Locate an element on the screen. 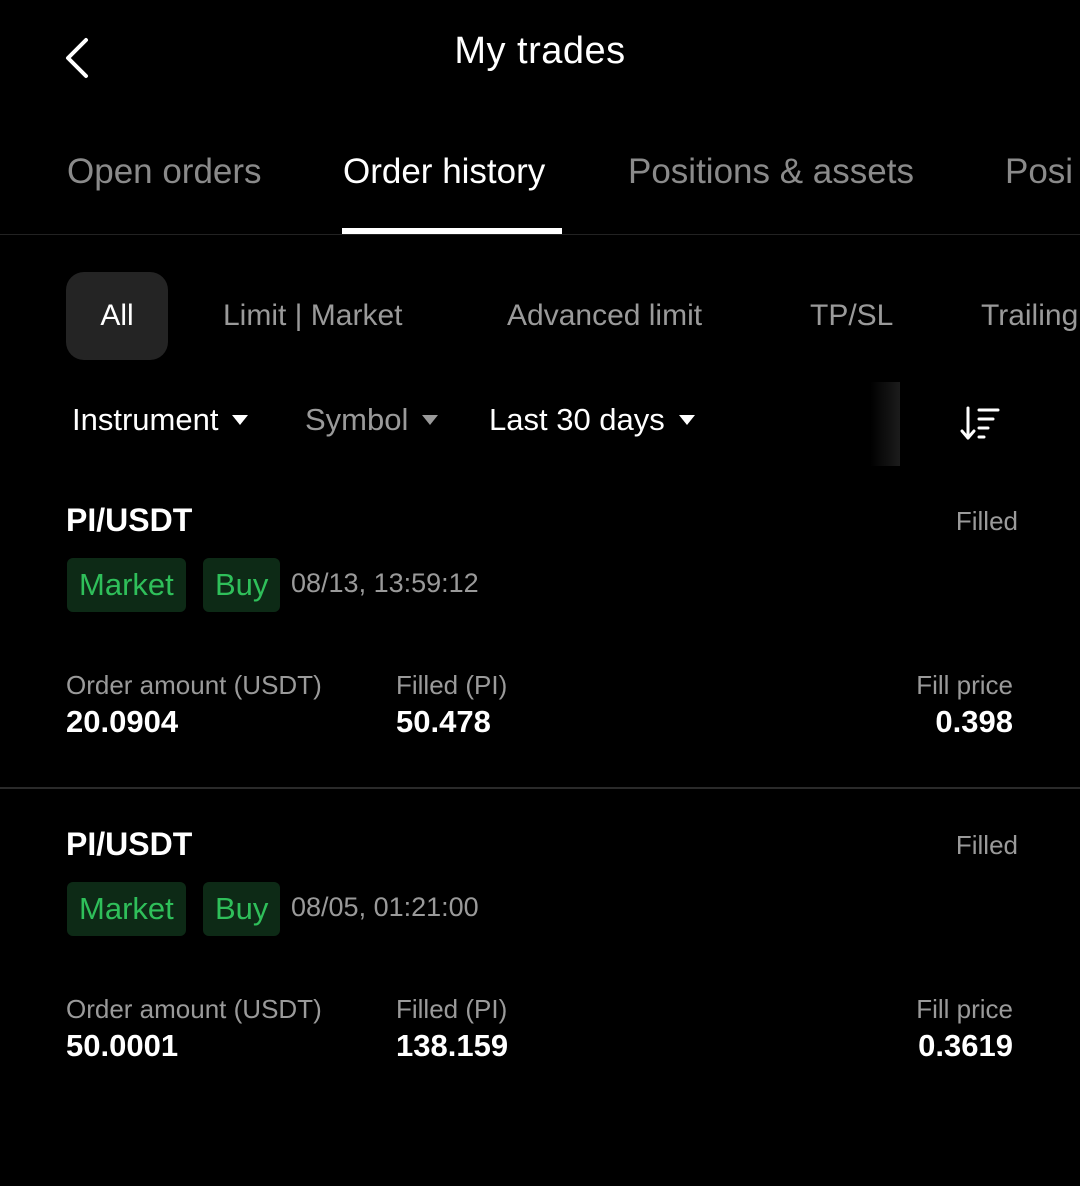  active-tab-indicator is located at coordinates (452, 231).